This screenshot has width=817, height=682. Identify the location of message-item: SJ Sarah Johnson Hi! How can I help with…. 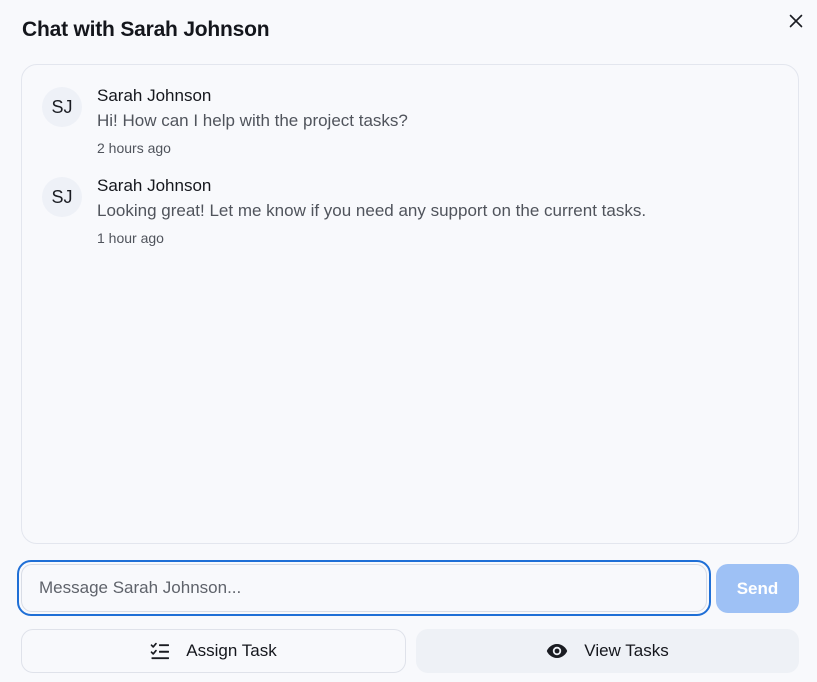
(225, 121).